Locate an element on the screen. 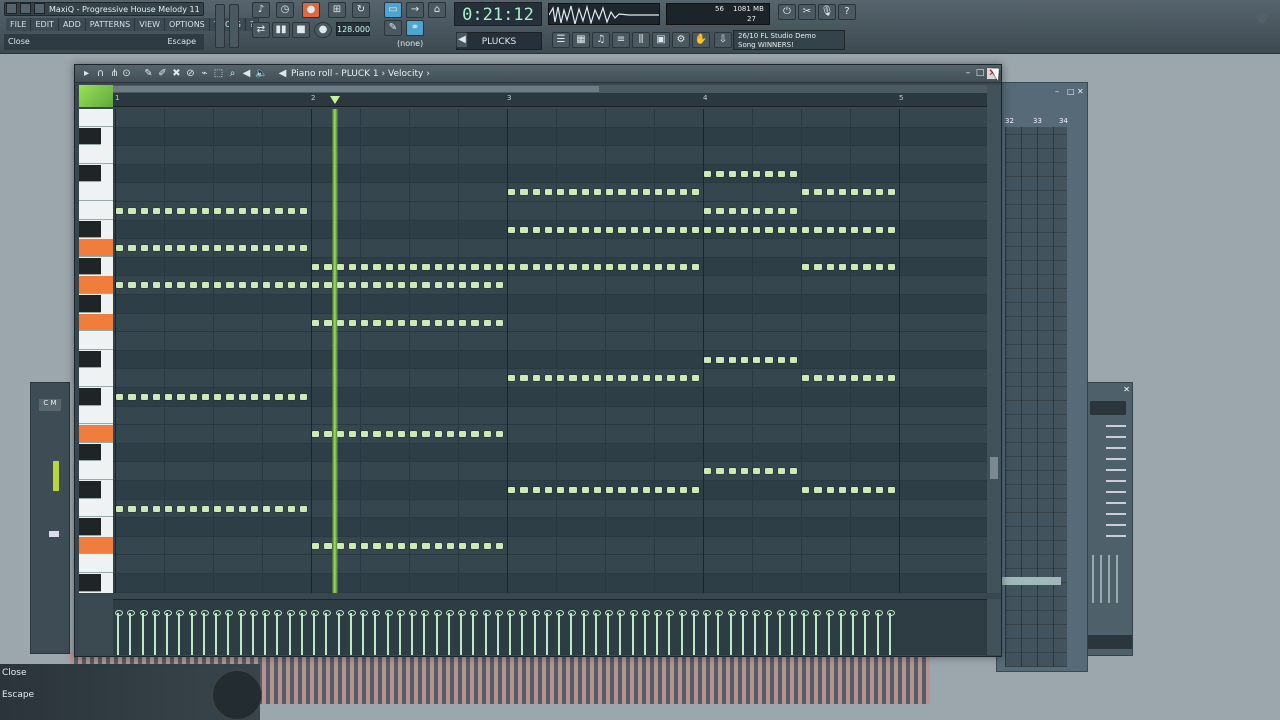 This screenshot has height=720, width=1280. maximize-icon: □ is located at coordinates (980, 73).